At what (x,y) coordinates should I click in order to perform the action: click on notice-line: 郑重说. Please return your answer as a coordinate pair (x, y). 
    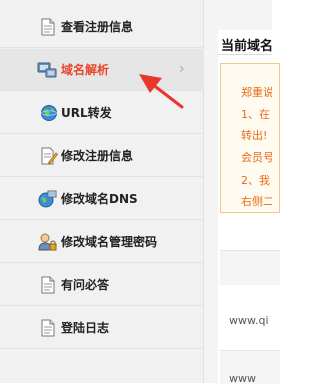
    Looking at the image, I should click on (256, 92).